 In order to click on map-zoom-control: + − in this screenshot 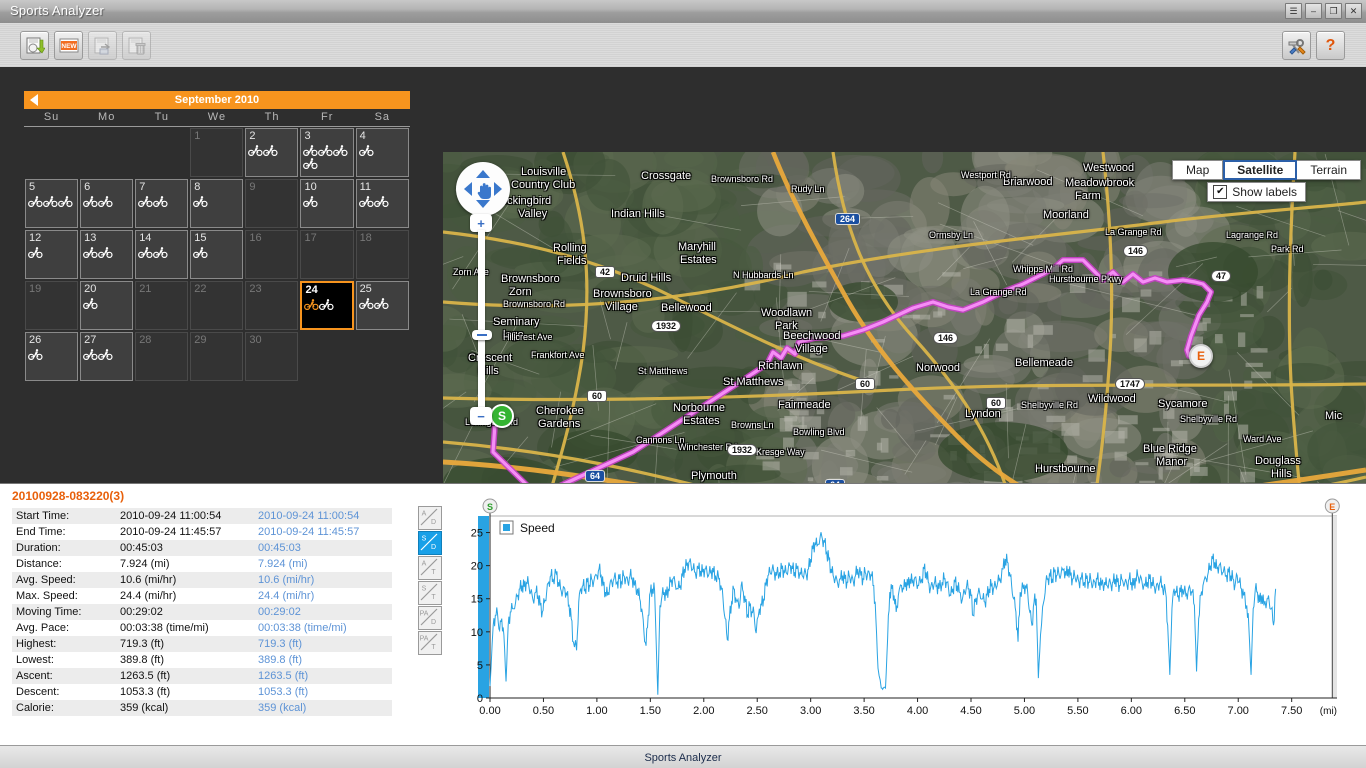, I will do `click(483, 319)`.